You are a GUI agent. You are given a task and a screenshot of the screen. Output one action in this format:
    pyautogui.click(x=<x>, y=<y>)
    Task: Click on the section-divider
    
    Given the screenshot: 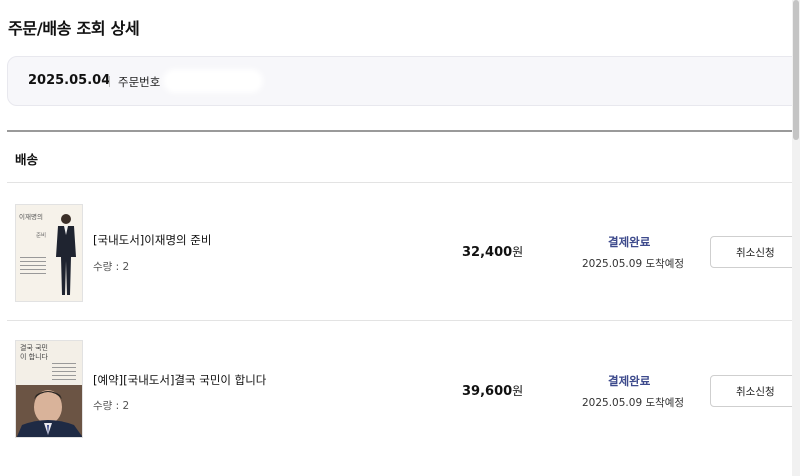 What is the action you would take?
    pyautogui.click(x=403, y=131)
    